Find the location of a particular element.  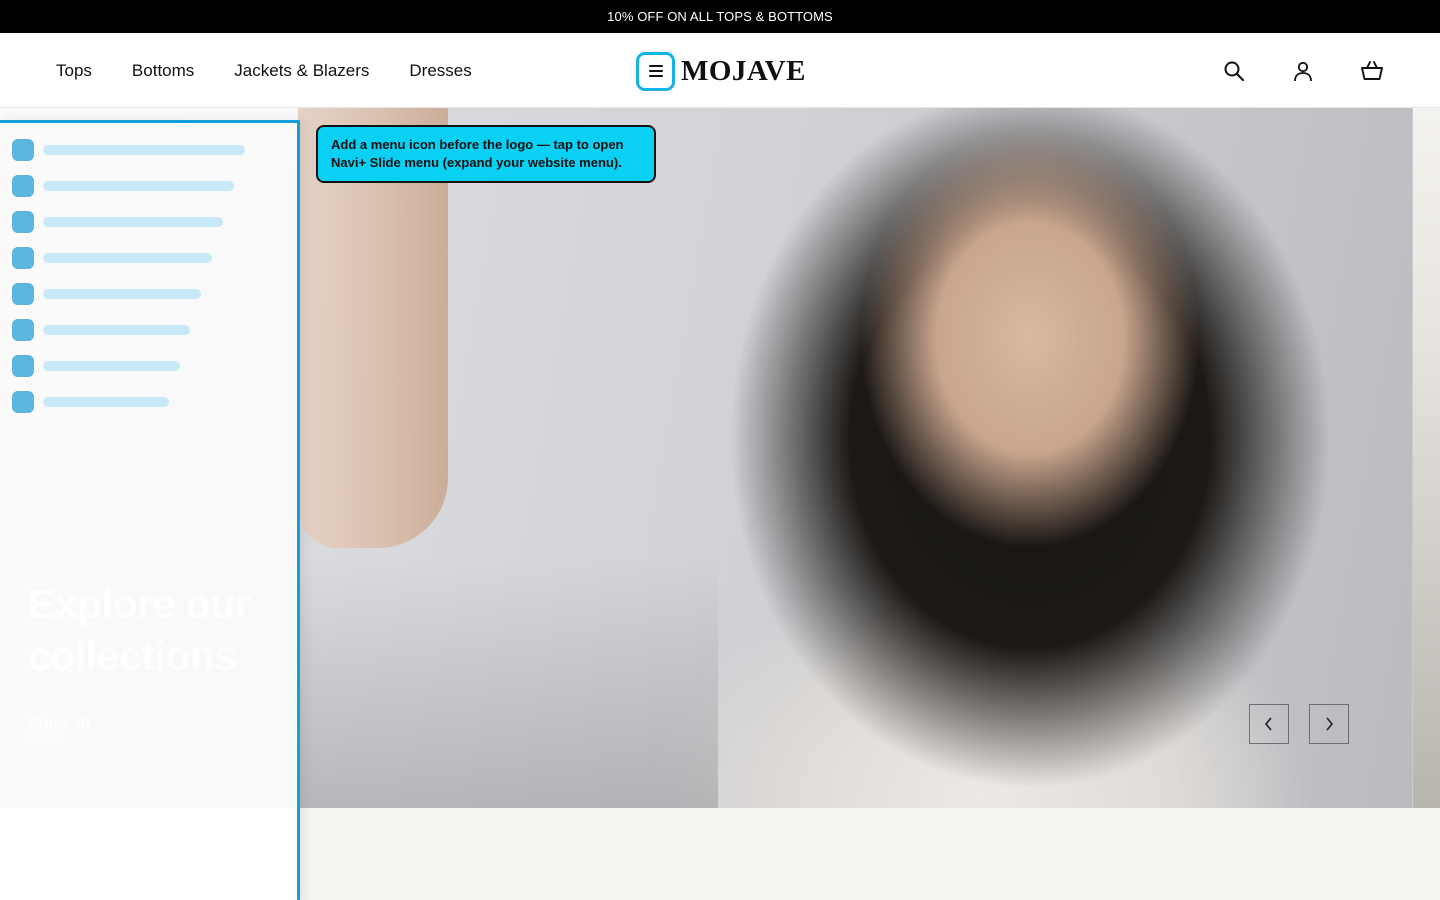

main-nav: Tops Bottoms Jackets & Blazers Dresses is located at coordinates (264, 70).